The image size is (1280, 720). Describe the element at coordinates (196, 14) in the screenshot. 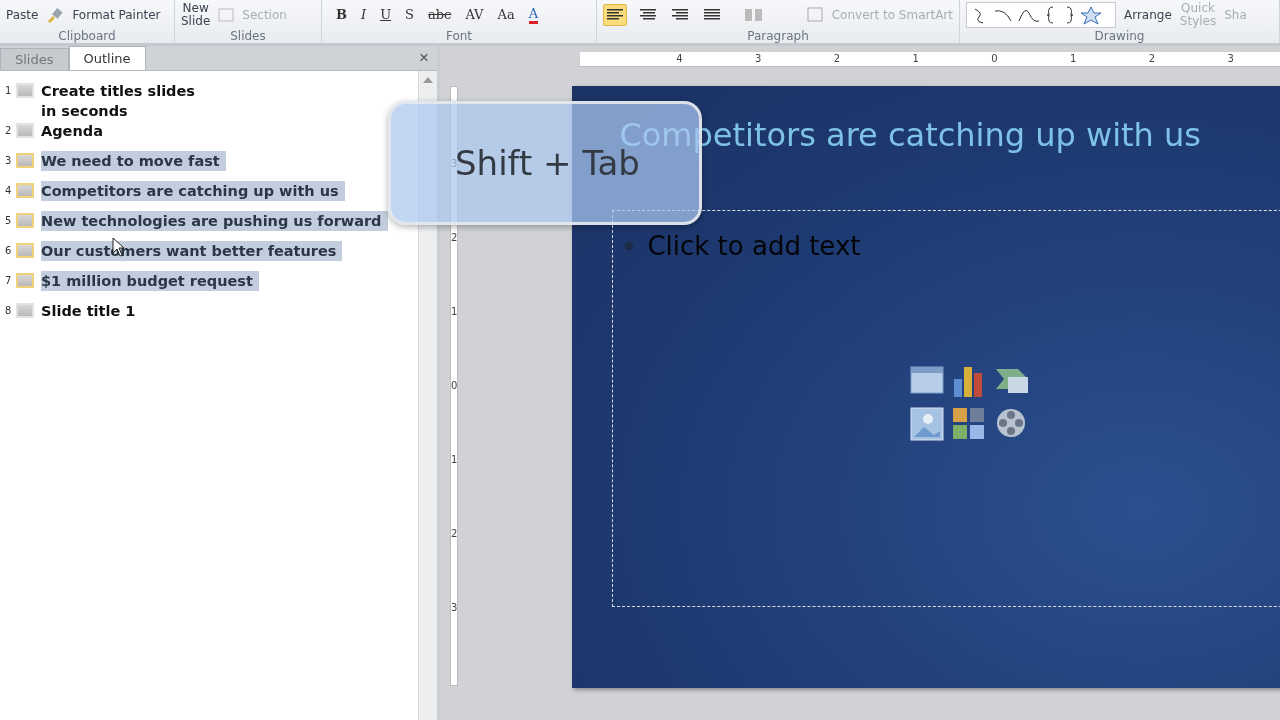

I see `new-slide-button: New Slide` at that location.